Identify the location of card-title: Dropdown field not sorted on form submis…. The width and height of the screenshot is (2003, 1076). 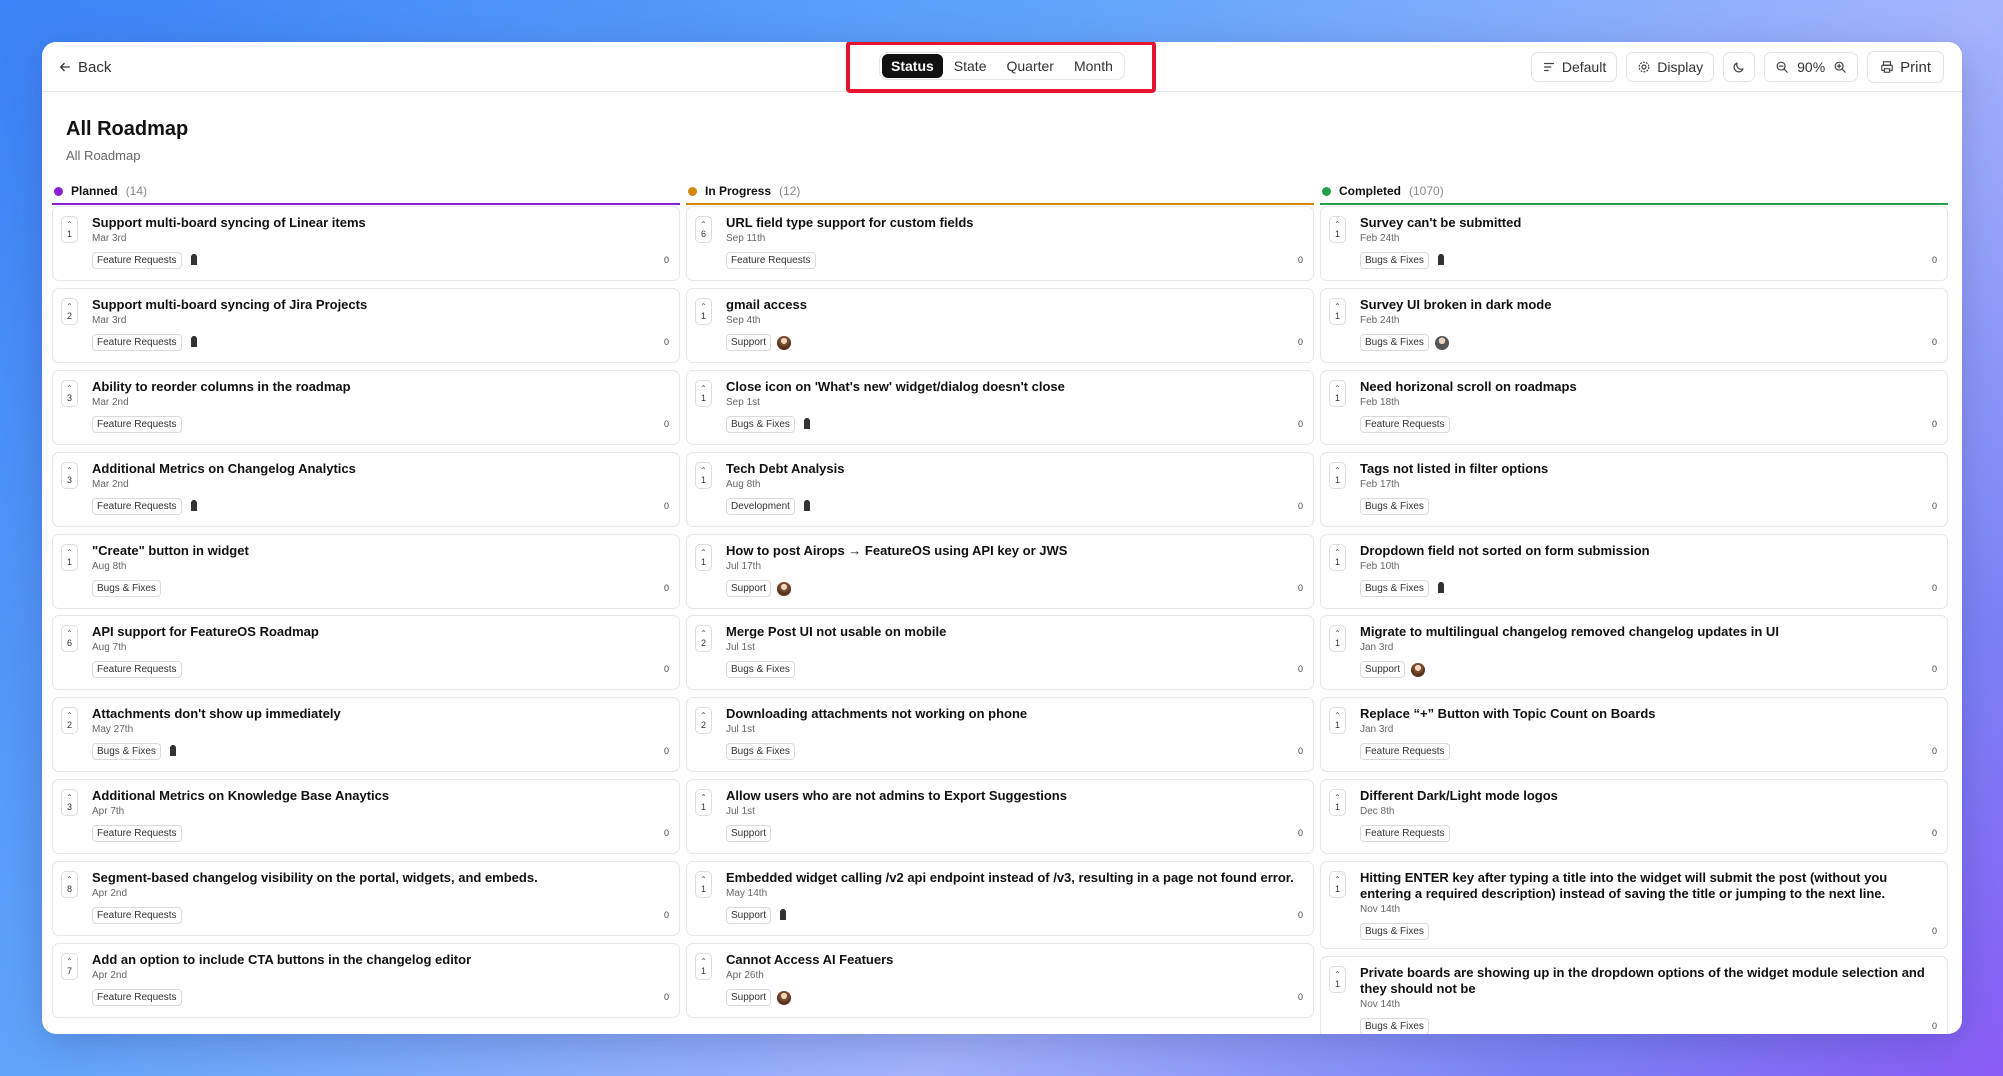
(1648, 551).